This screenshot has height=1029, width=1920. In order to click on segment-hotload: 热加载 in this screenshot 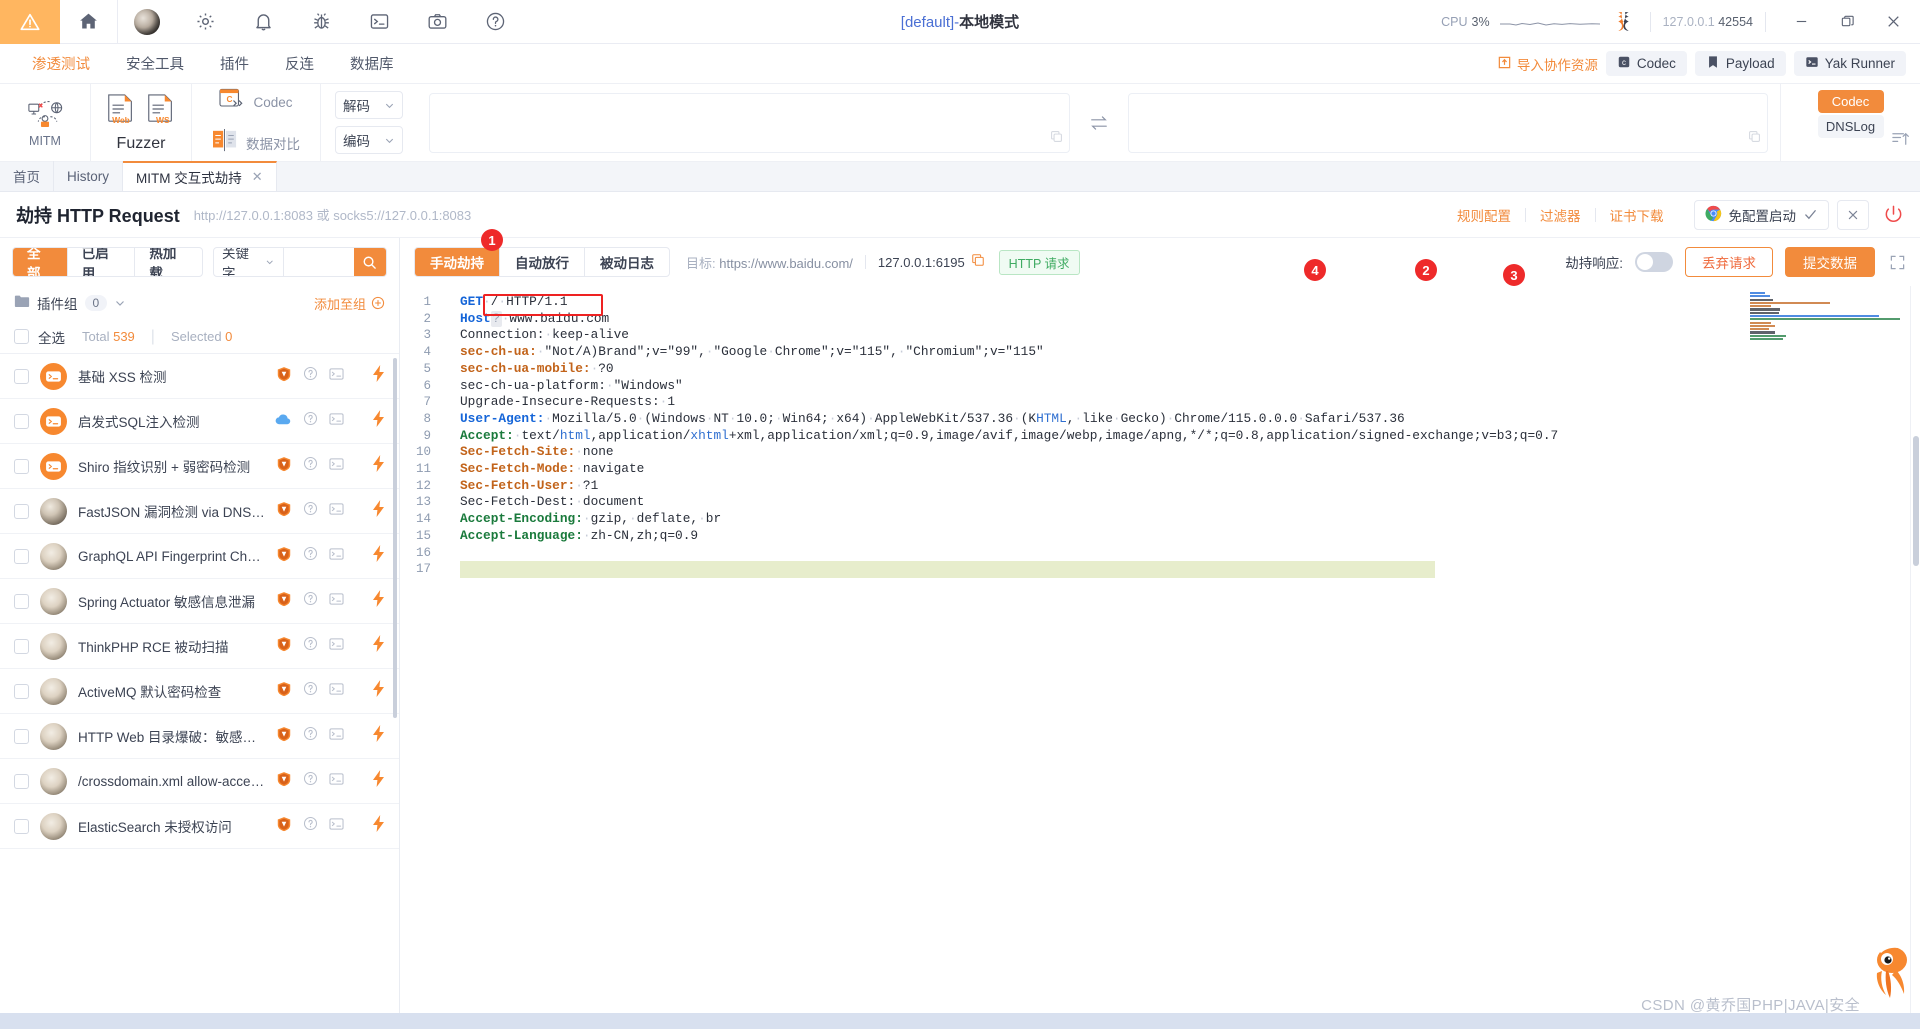, I will do `click(168, 262)`.